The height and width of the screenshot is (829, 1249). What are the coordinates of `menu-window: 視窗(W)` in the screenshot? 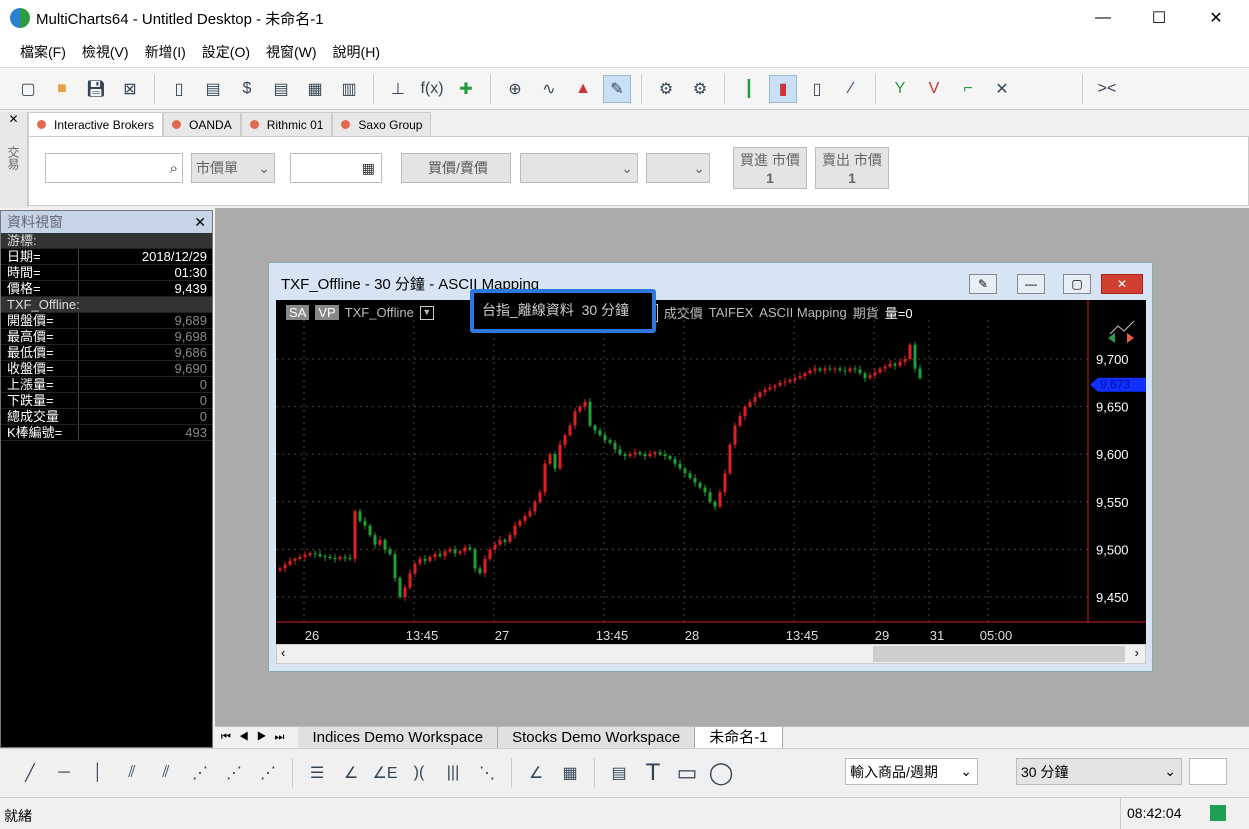 It's located at (291, 52).